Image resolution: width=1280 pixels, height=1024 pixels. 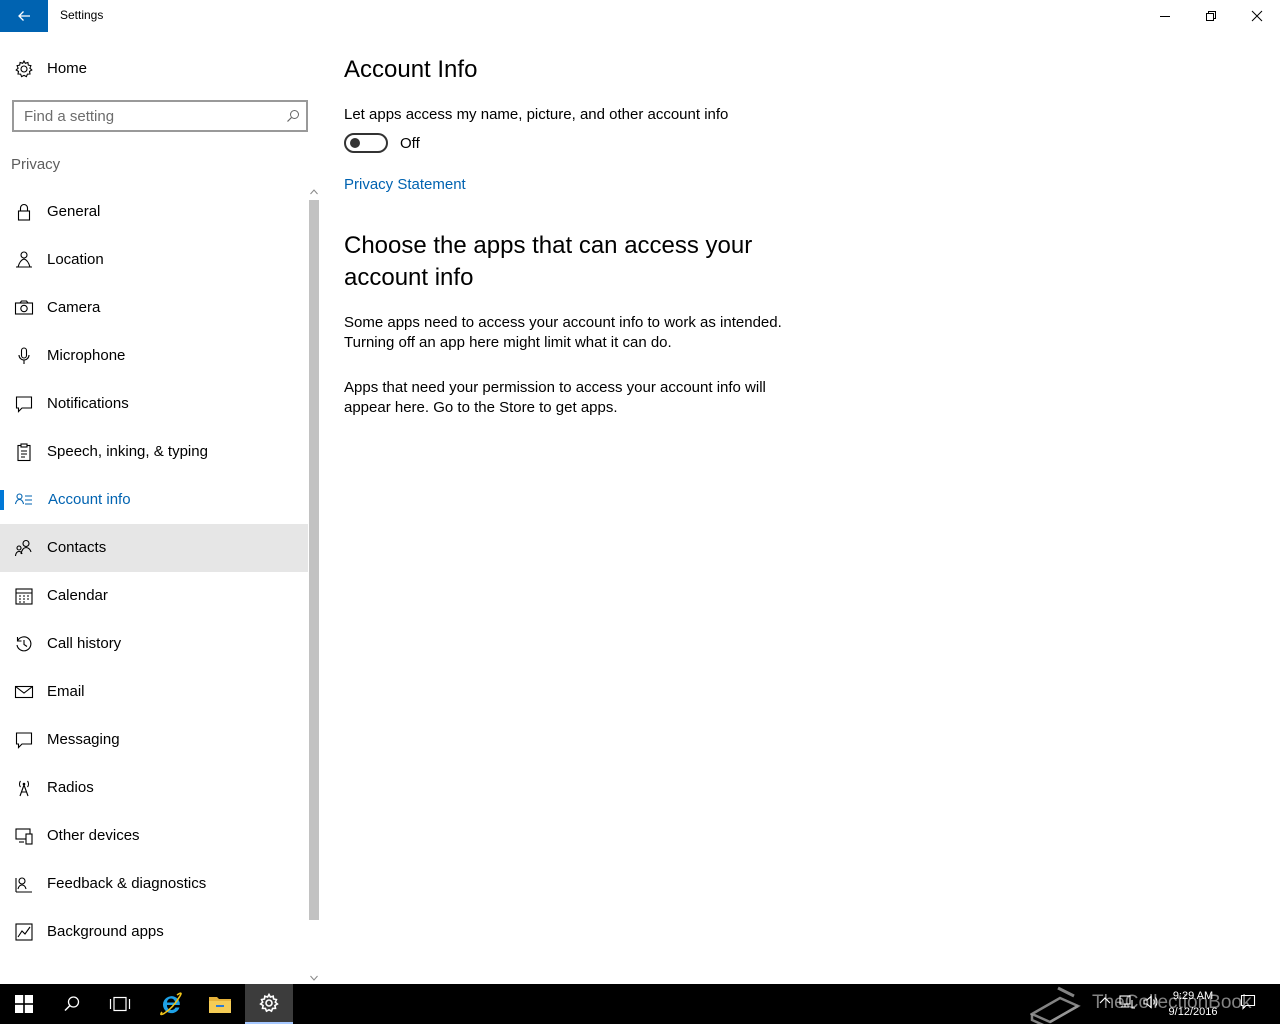 I want to click on message-icon, so click(x=24, y=740).